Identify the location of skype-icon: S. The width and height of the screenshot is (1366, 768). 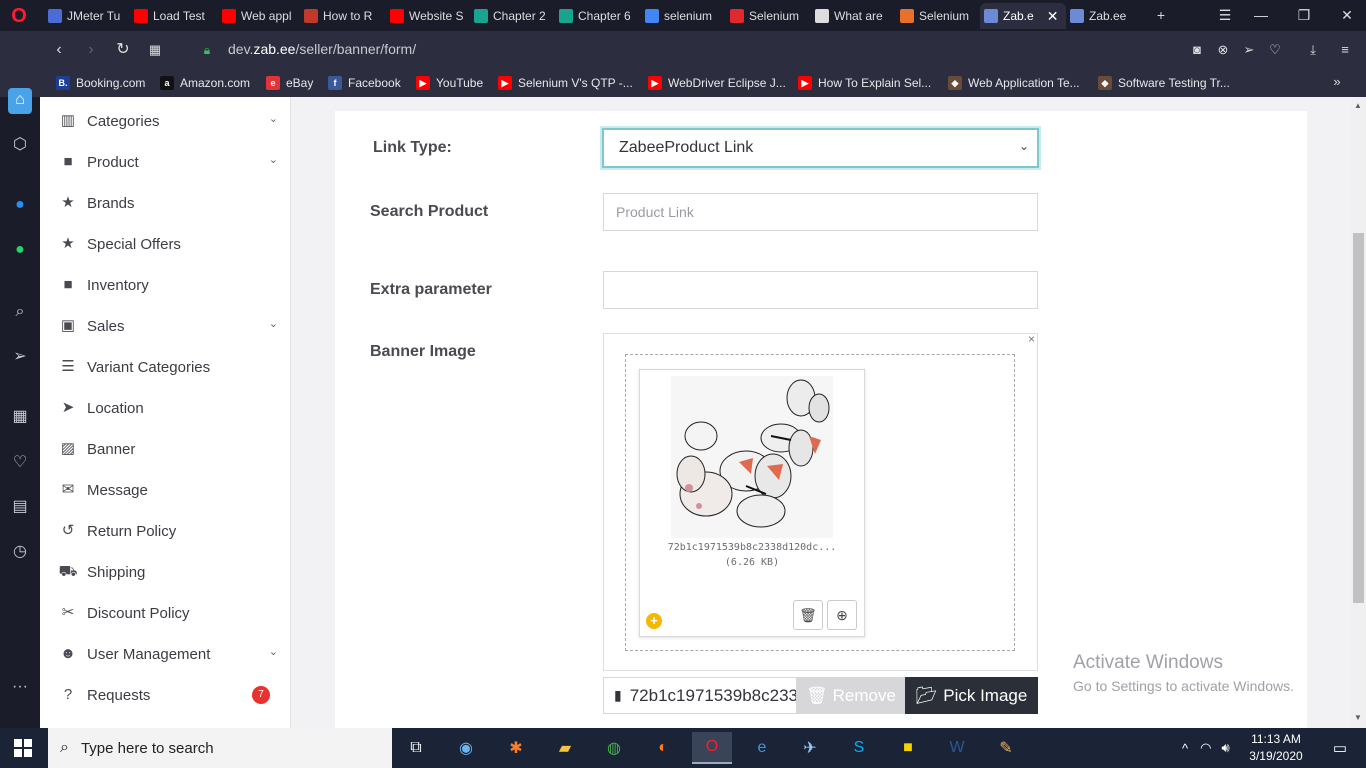
(859, 748).